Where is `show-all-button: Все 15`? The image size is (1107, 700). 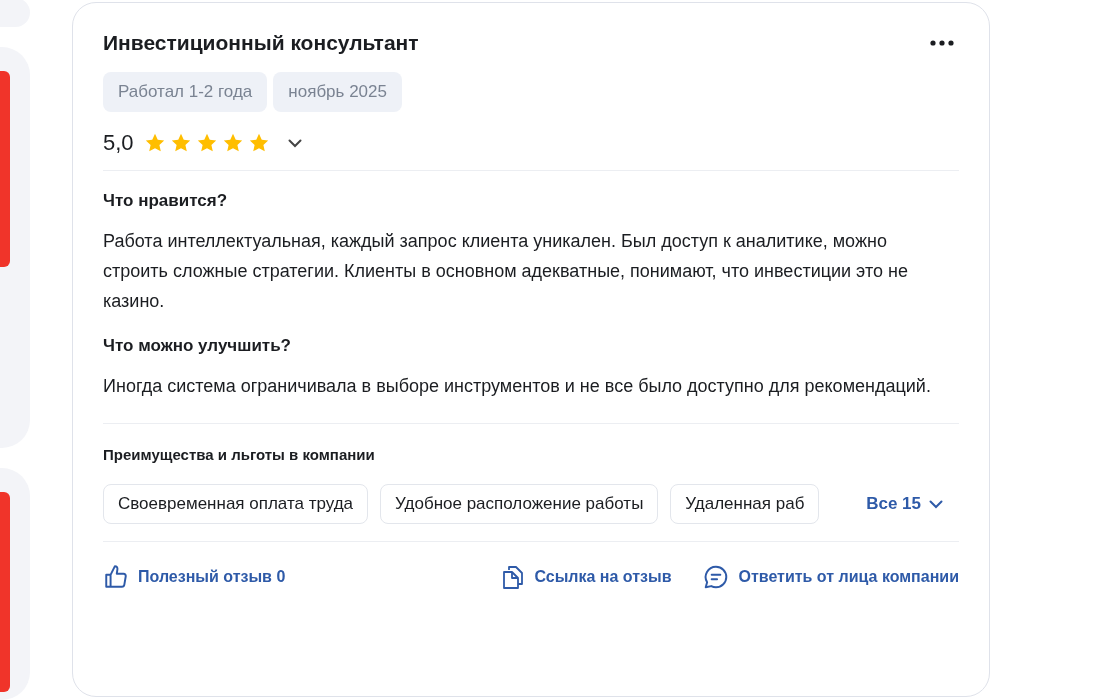 show-all-button: Все 15 is located at coordinates (912, 504).